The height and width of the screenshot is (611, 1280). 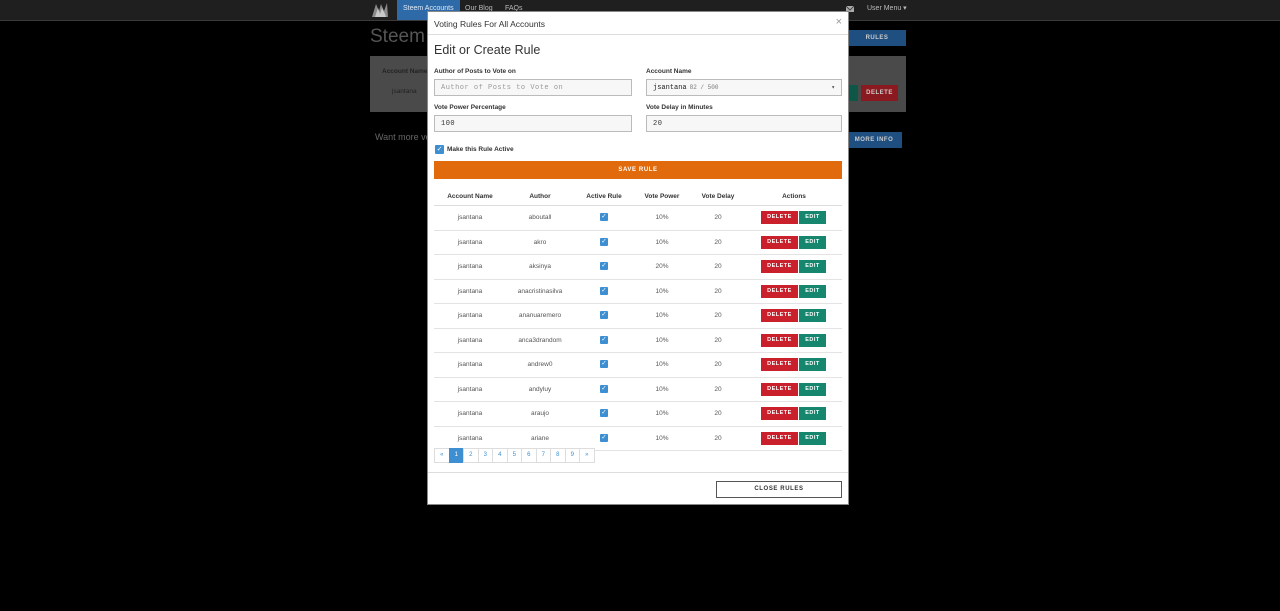 I want to click on cell-author: ariane, so click(x=540, y=438).